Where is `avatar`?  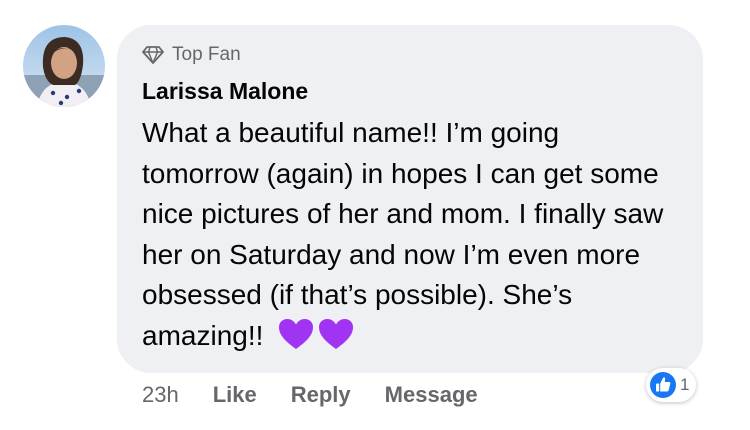
avatar is located at coordinates (64, 66).